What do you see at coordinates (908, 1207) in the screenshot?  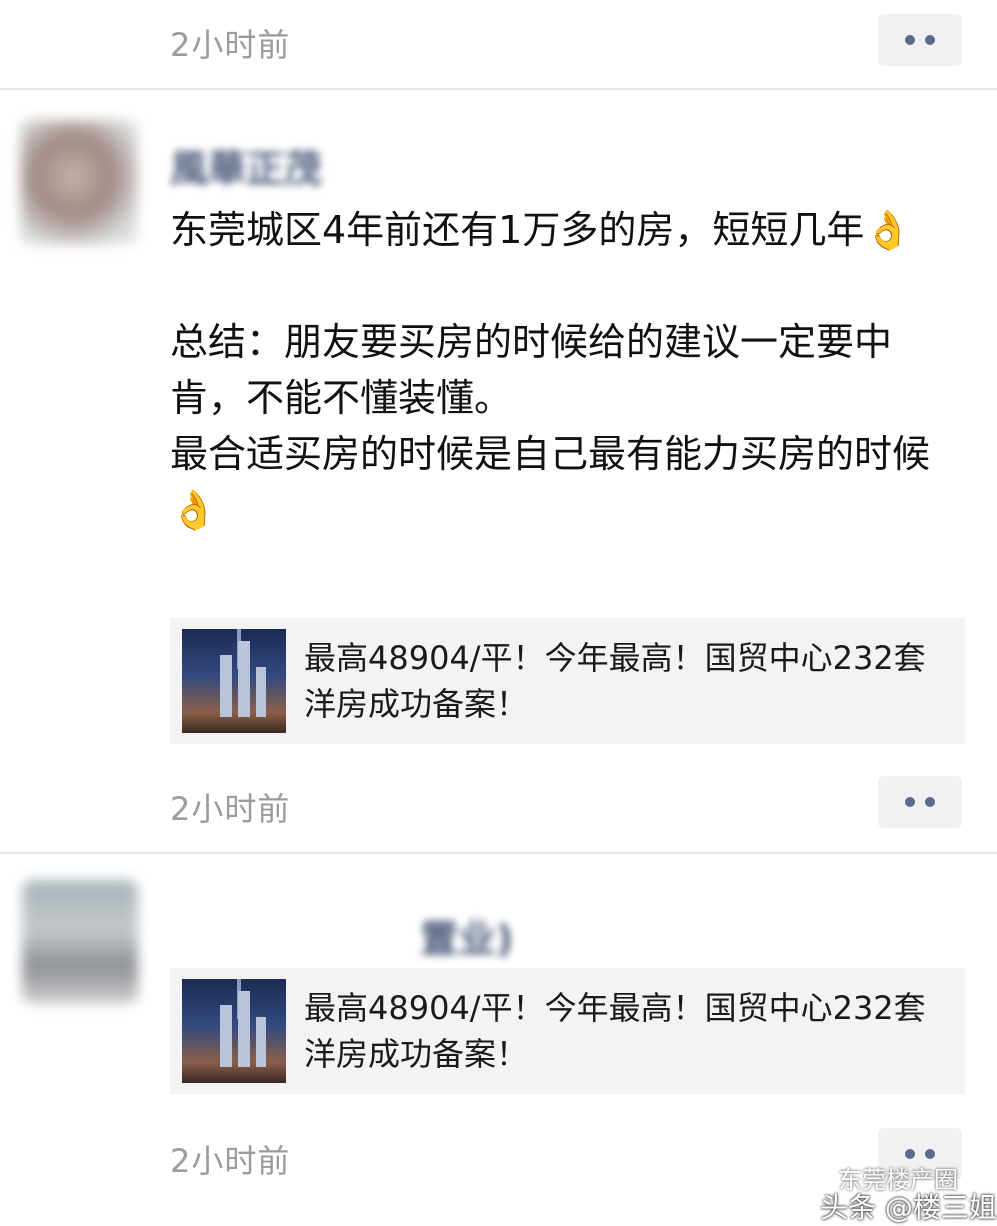 I see `watermark: 头条 @楼三姐` at bounding box center [908, 1207].